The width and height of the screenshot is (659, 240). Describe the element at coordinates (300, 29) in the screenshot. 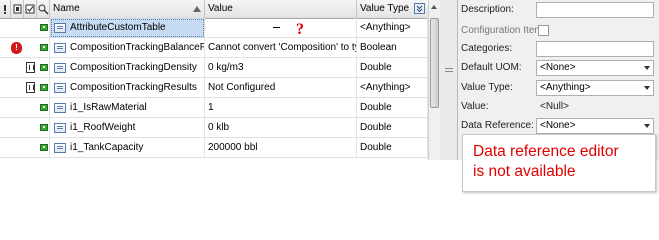

I see `question-mark-annotation: ?` at that location.